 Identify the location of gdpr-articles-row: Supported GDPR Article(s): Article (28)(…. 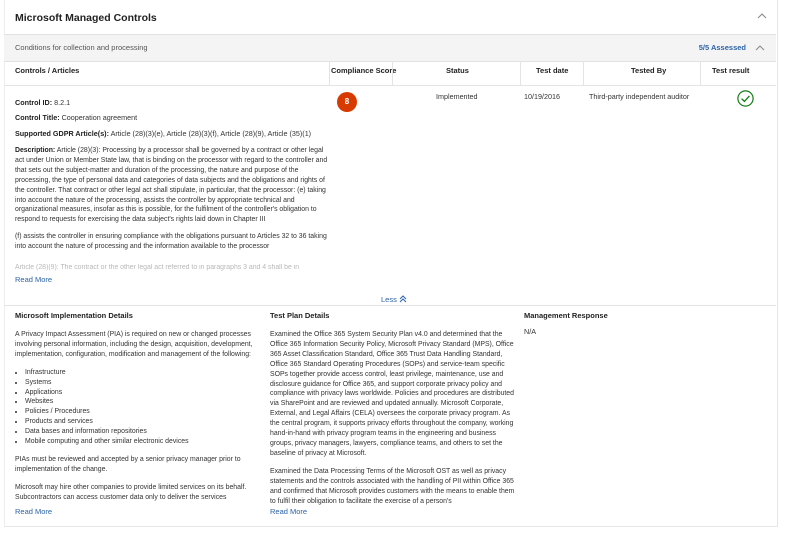
(175, 134).